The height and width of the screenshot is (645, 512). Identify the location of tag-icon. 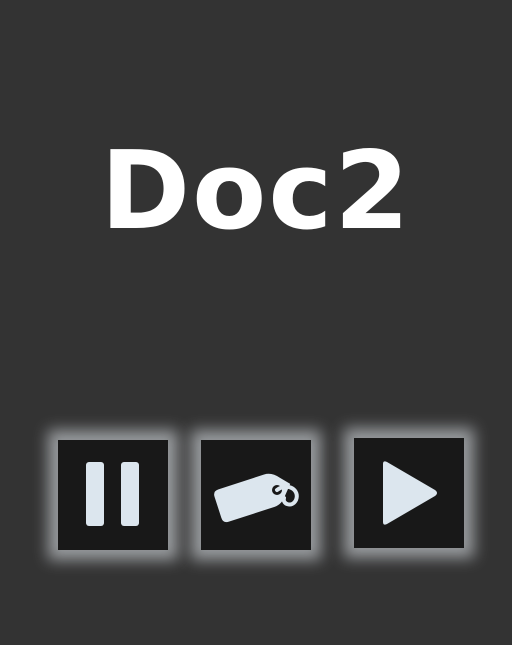
(256, 495).